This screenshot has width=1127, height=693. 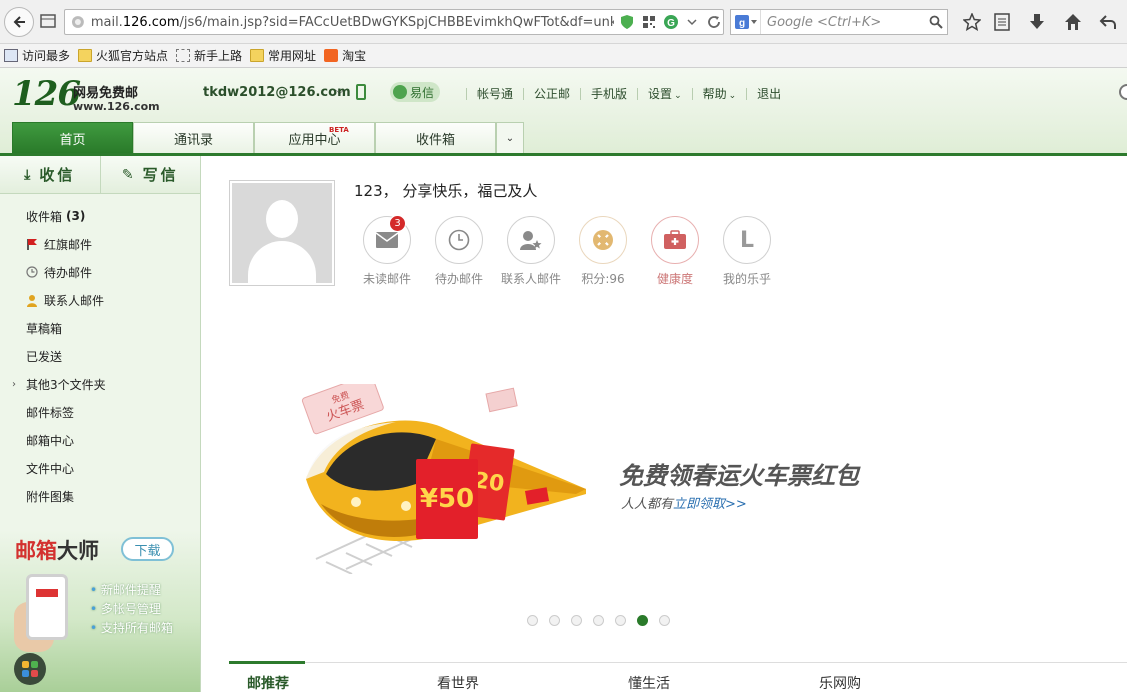 I want to click on sidebar-item-other-folders: › 其他3个文件夹, so click(x=100, y=384).